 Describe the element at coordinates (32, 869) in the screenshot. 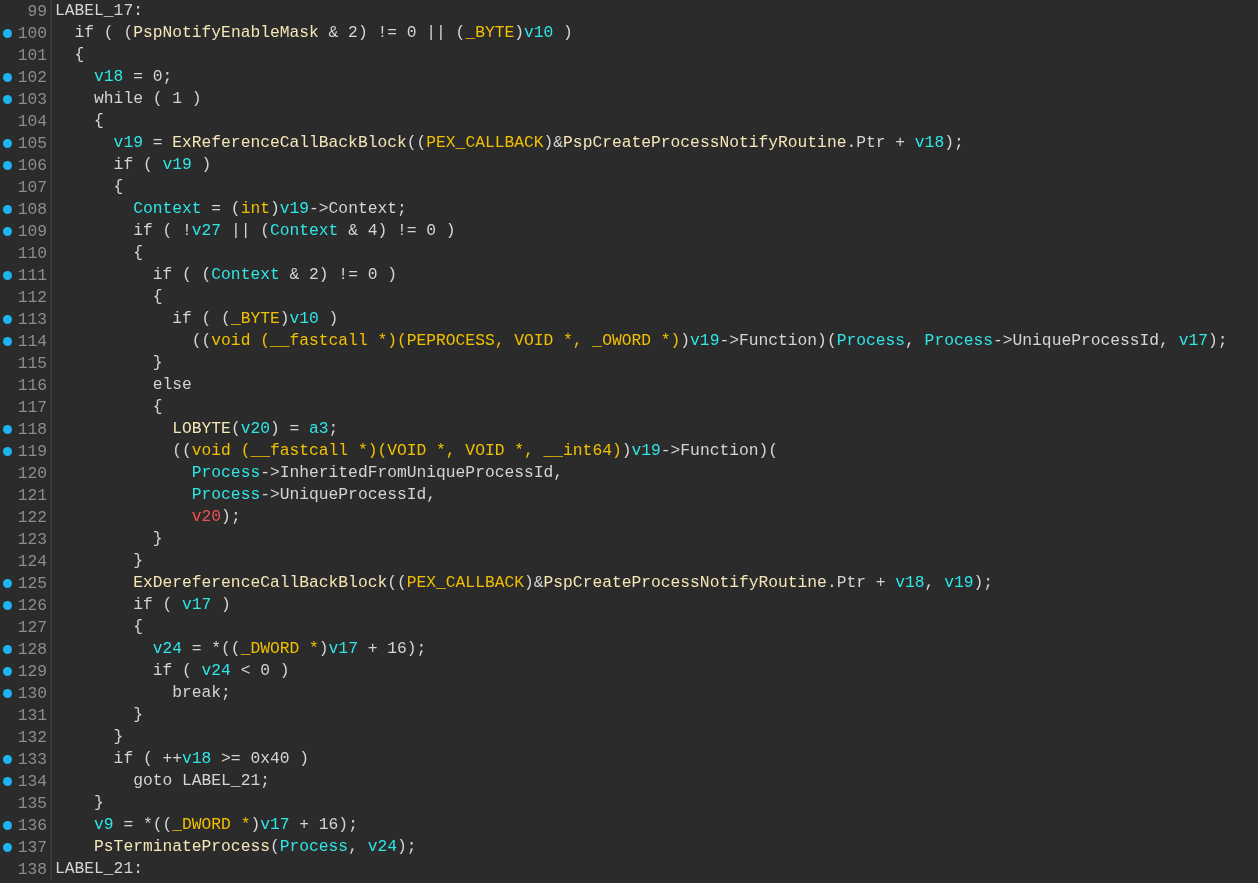

I see `line-number: 138` at that location.